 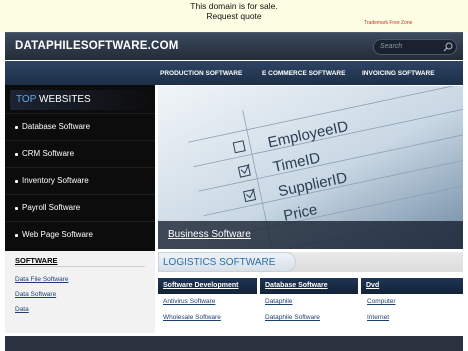 What do you see at coordinates (80, 266) in the screenshot?
I see `divider` at bounding box center [80, 266].